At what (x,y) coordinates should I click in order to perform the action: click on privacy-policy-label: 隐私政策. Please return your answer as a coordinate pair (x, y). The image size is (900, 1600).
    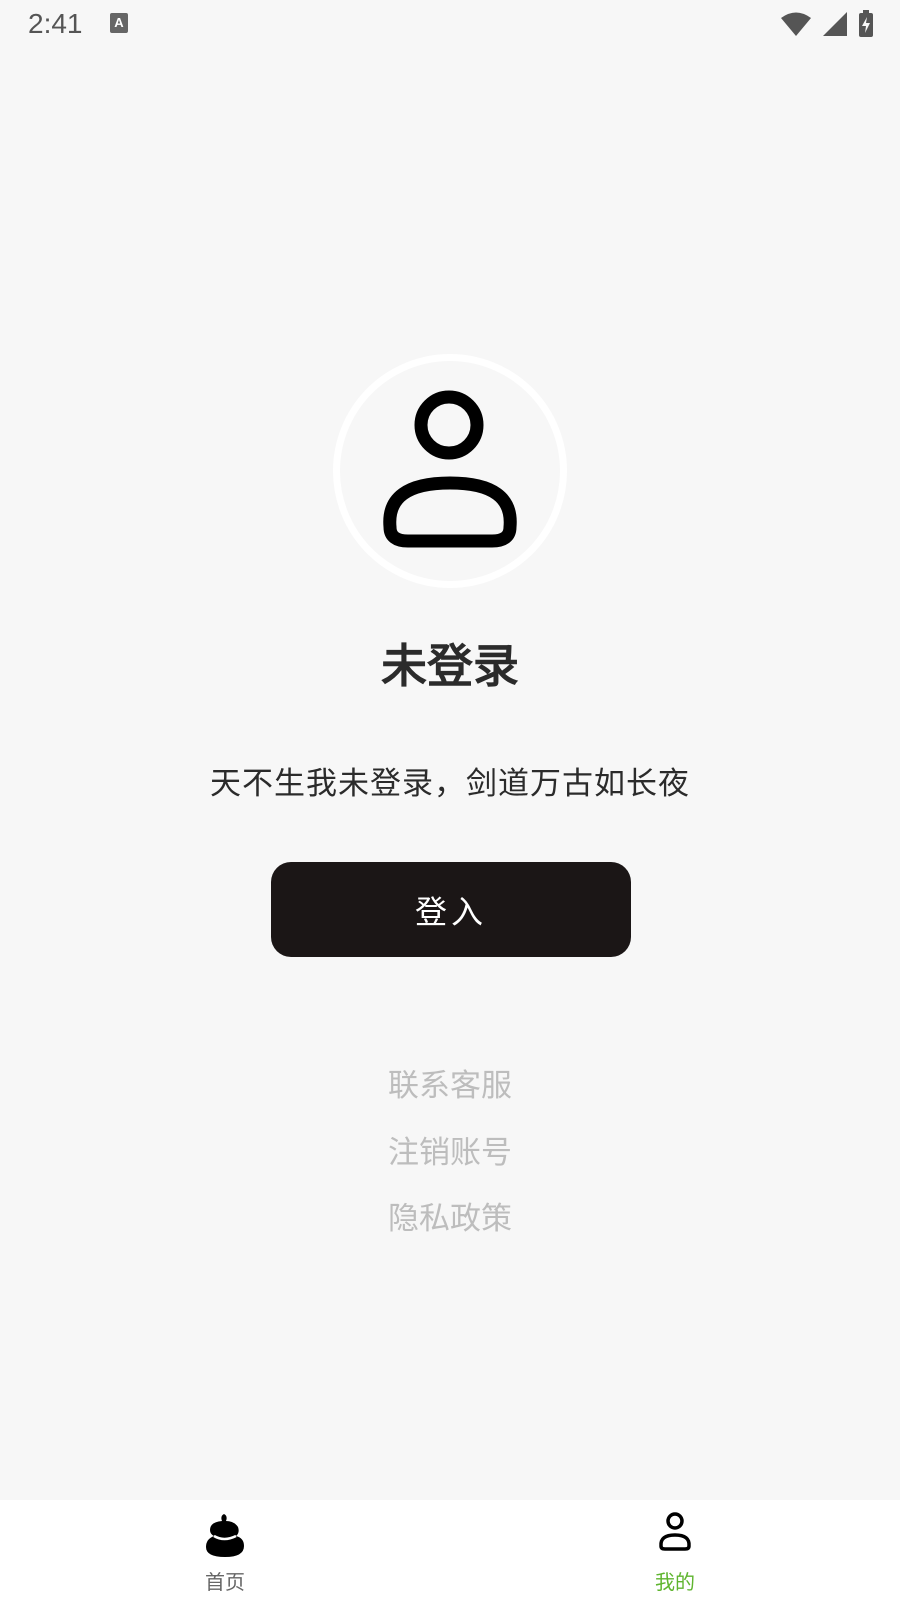
    Looking at the image, I should click on (450, 1219).